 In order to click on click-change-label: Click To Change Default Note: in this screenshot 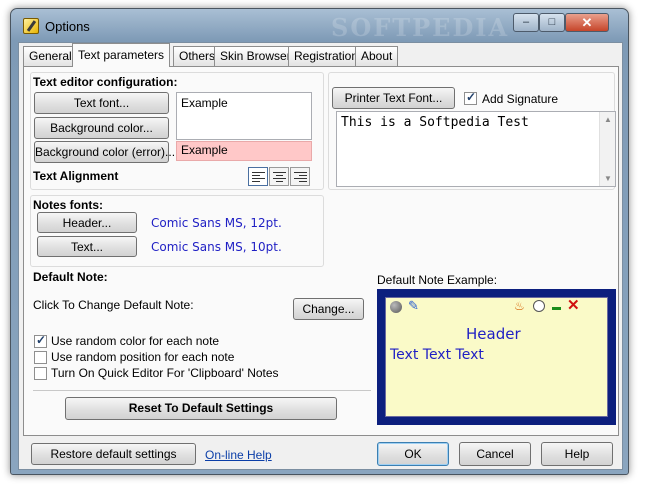, I will do `click(113, 305)`.